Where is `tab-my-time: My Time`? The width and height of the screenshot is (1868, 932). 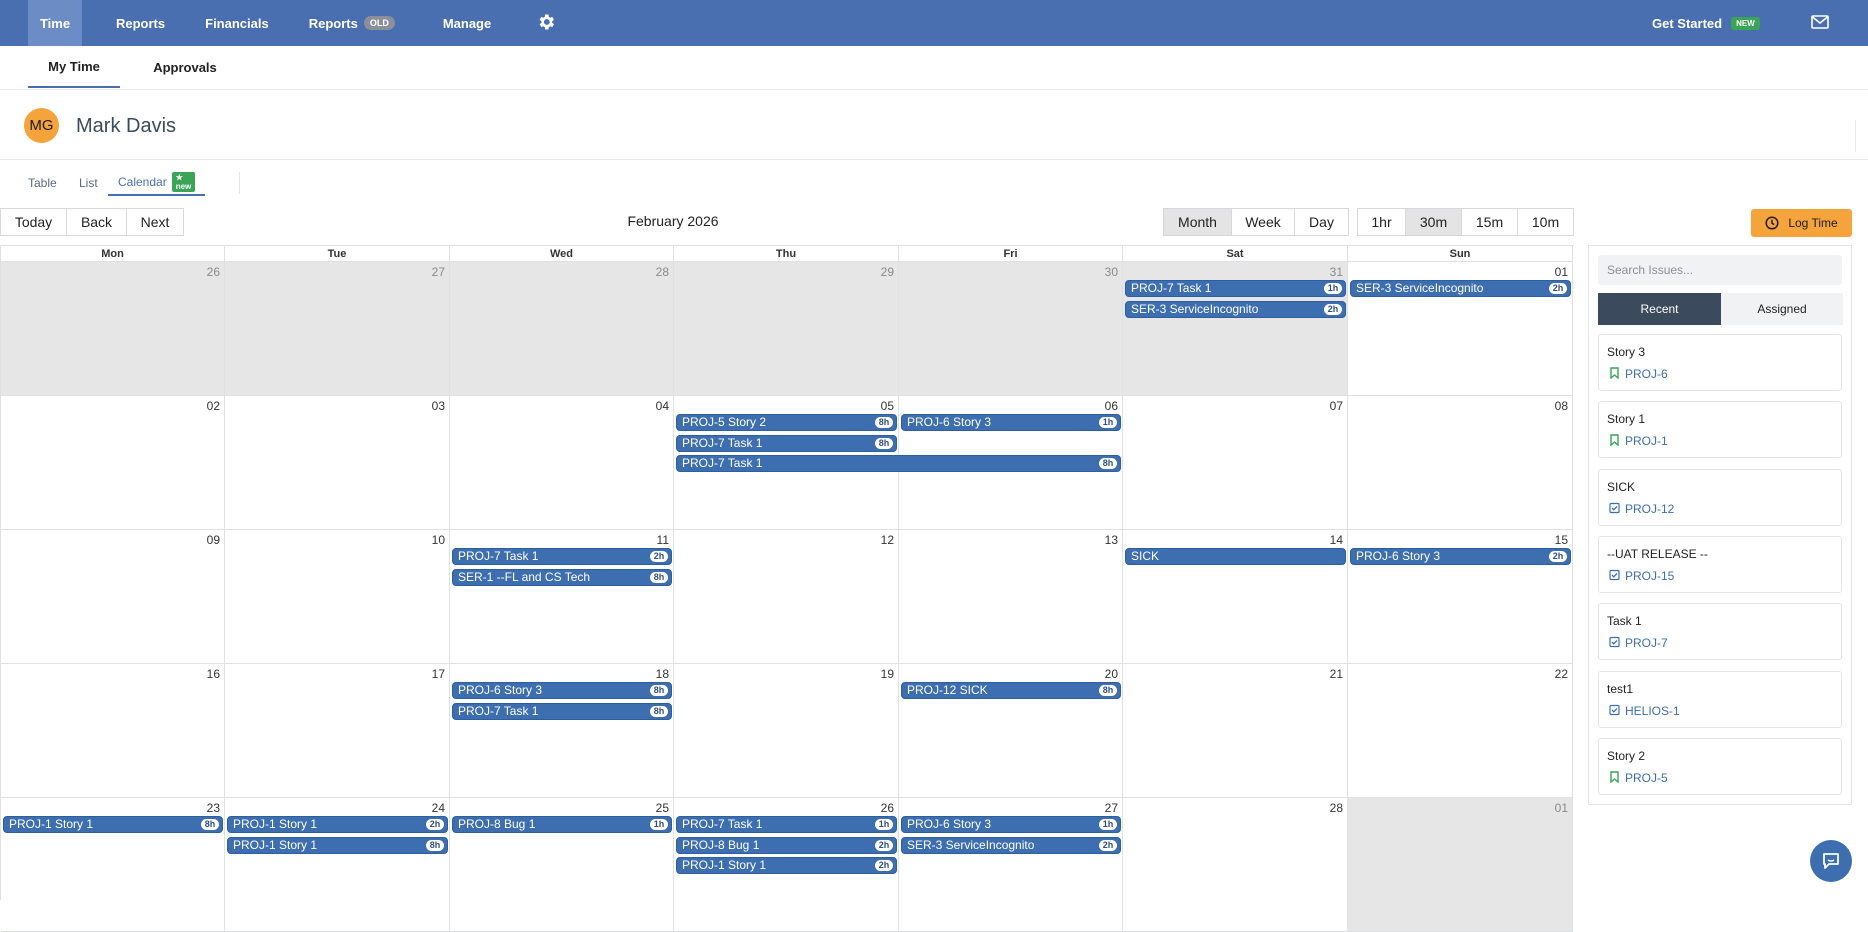
tab-my-time: My Time is located at coordinates (74, 67).